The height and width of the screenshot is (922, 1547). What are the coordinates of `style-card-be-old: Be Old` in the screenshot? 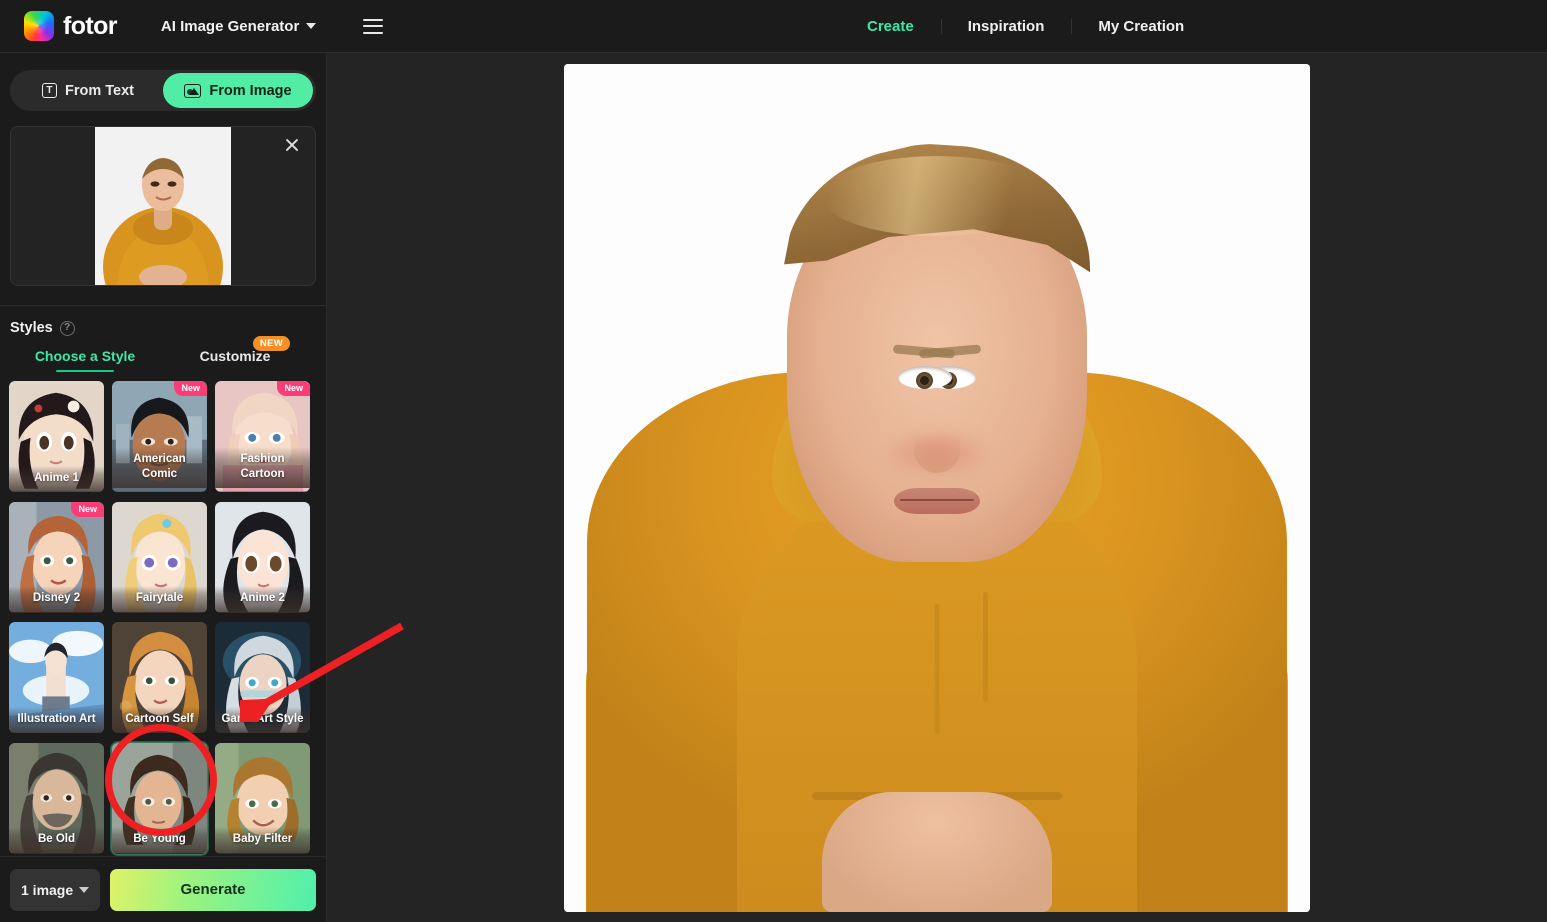 It's located at (56, 798).